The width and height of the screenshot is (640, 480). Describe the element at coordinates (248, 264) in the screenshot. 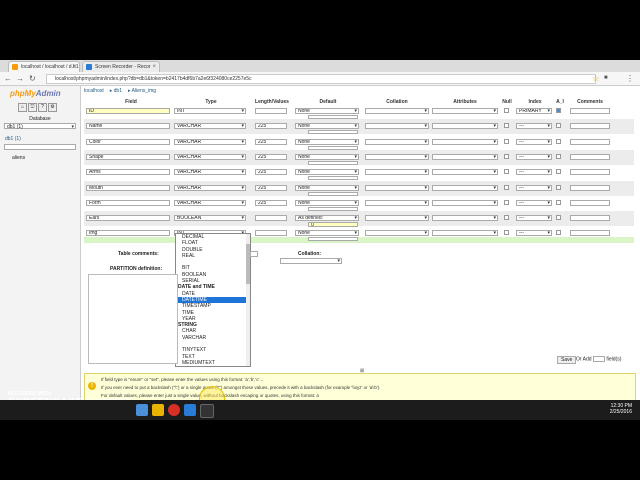

I see `dropdown-scroll-thumb` at that location.